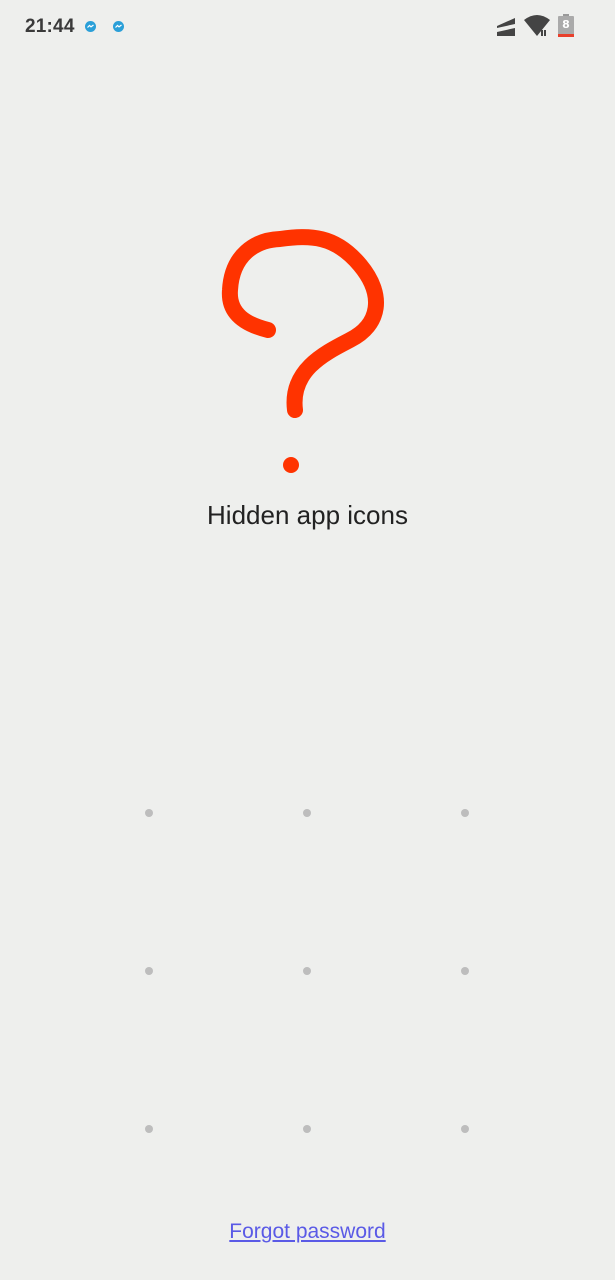 The image size is (615, 1280). Describe the element at coordinates (307, 28) in the screenshot. I see `status-bar: 21:44 8` at that location.